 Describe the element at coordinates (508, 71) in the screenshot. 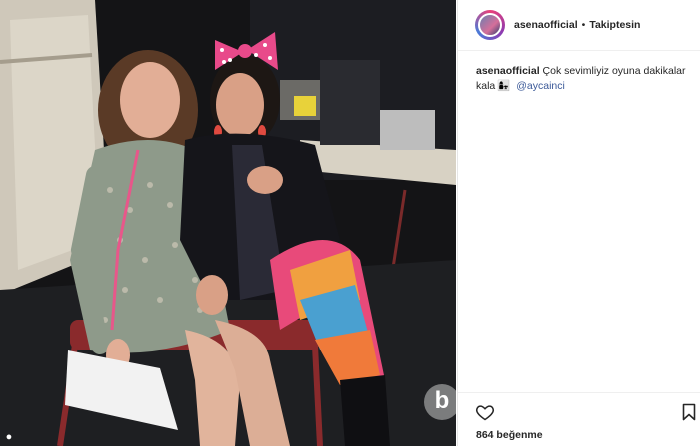

I see `caption-username-link: asenaofficial` at that location.